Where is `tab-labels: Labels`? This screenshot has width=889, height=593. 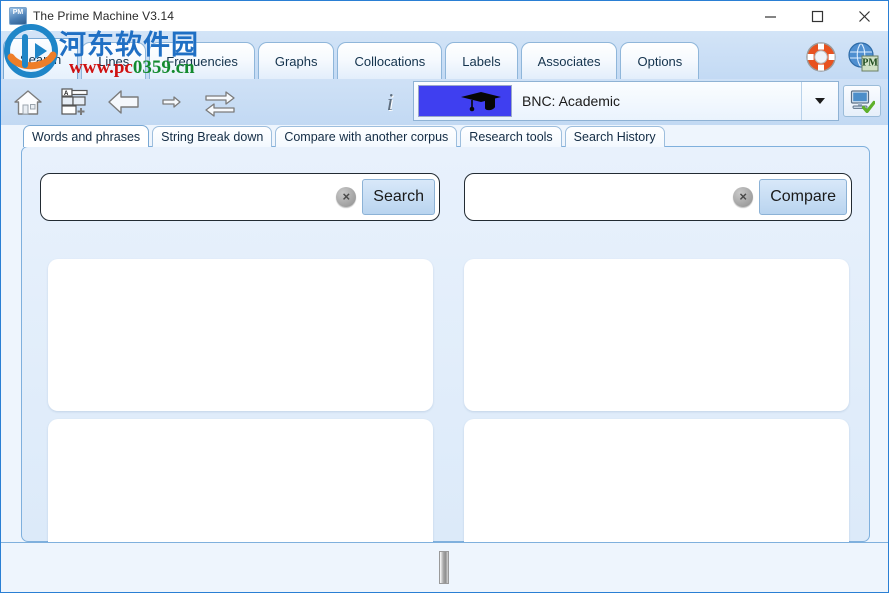
tab-labels: Labels is located at coordinates (481, 60).